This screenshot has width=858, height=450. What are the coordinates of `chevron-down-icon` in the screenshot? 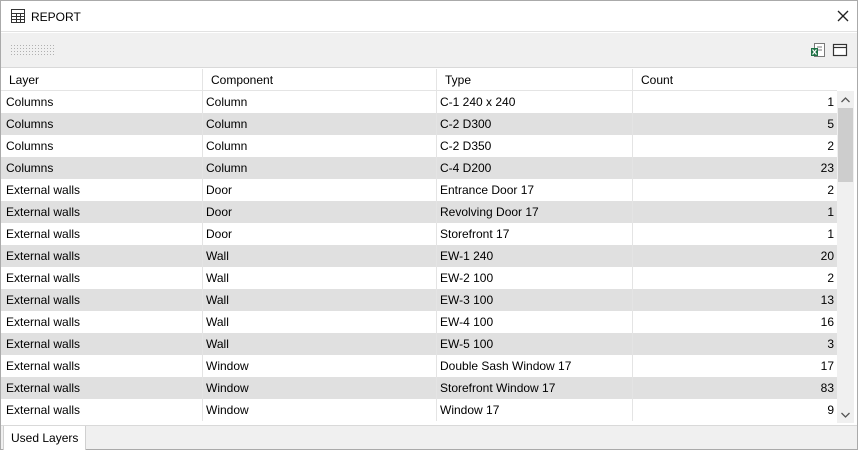 It's located at (845, 415).